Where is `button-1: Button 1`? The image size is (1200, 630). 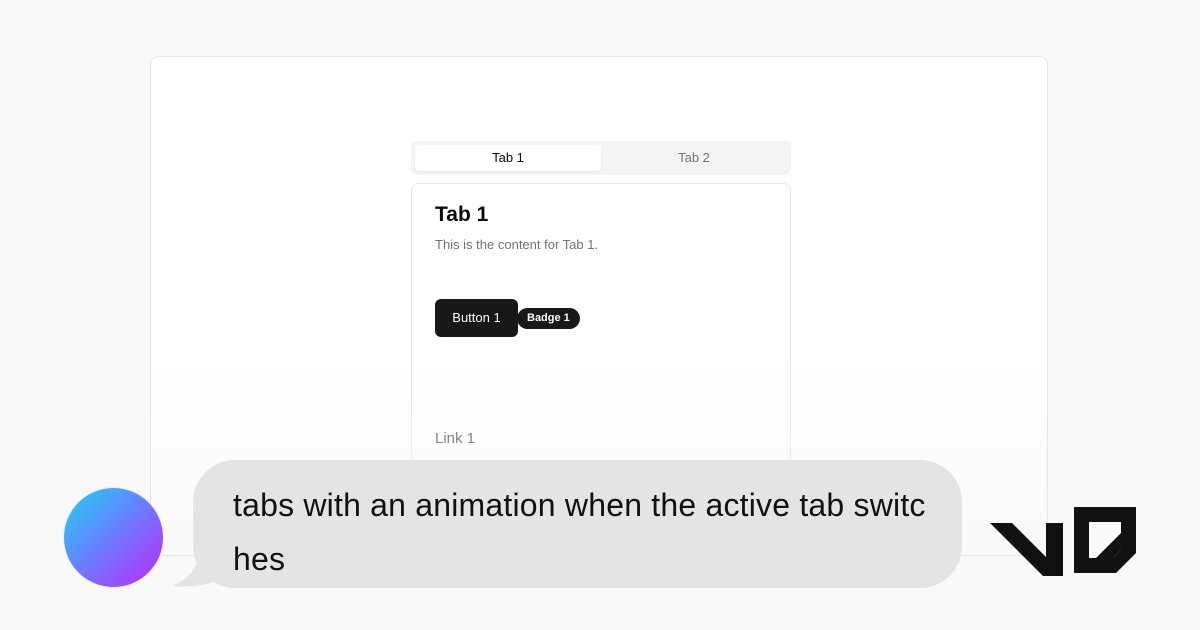 button-1: Button 1 is located at coordinates (476, 318).